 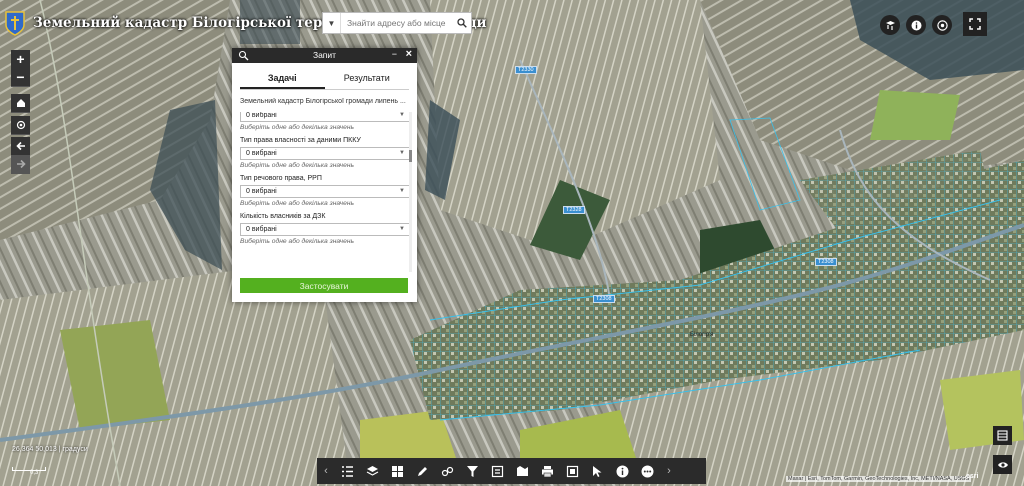 What do you see at coordinates (975, 24) in the screenshot?
I see `fullscreen-button` at bounding box center [975, 24].